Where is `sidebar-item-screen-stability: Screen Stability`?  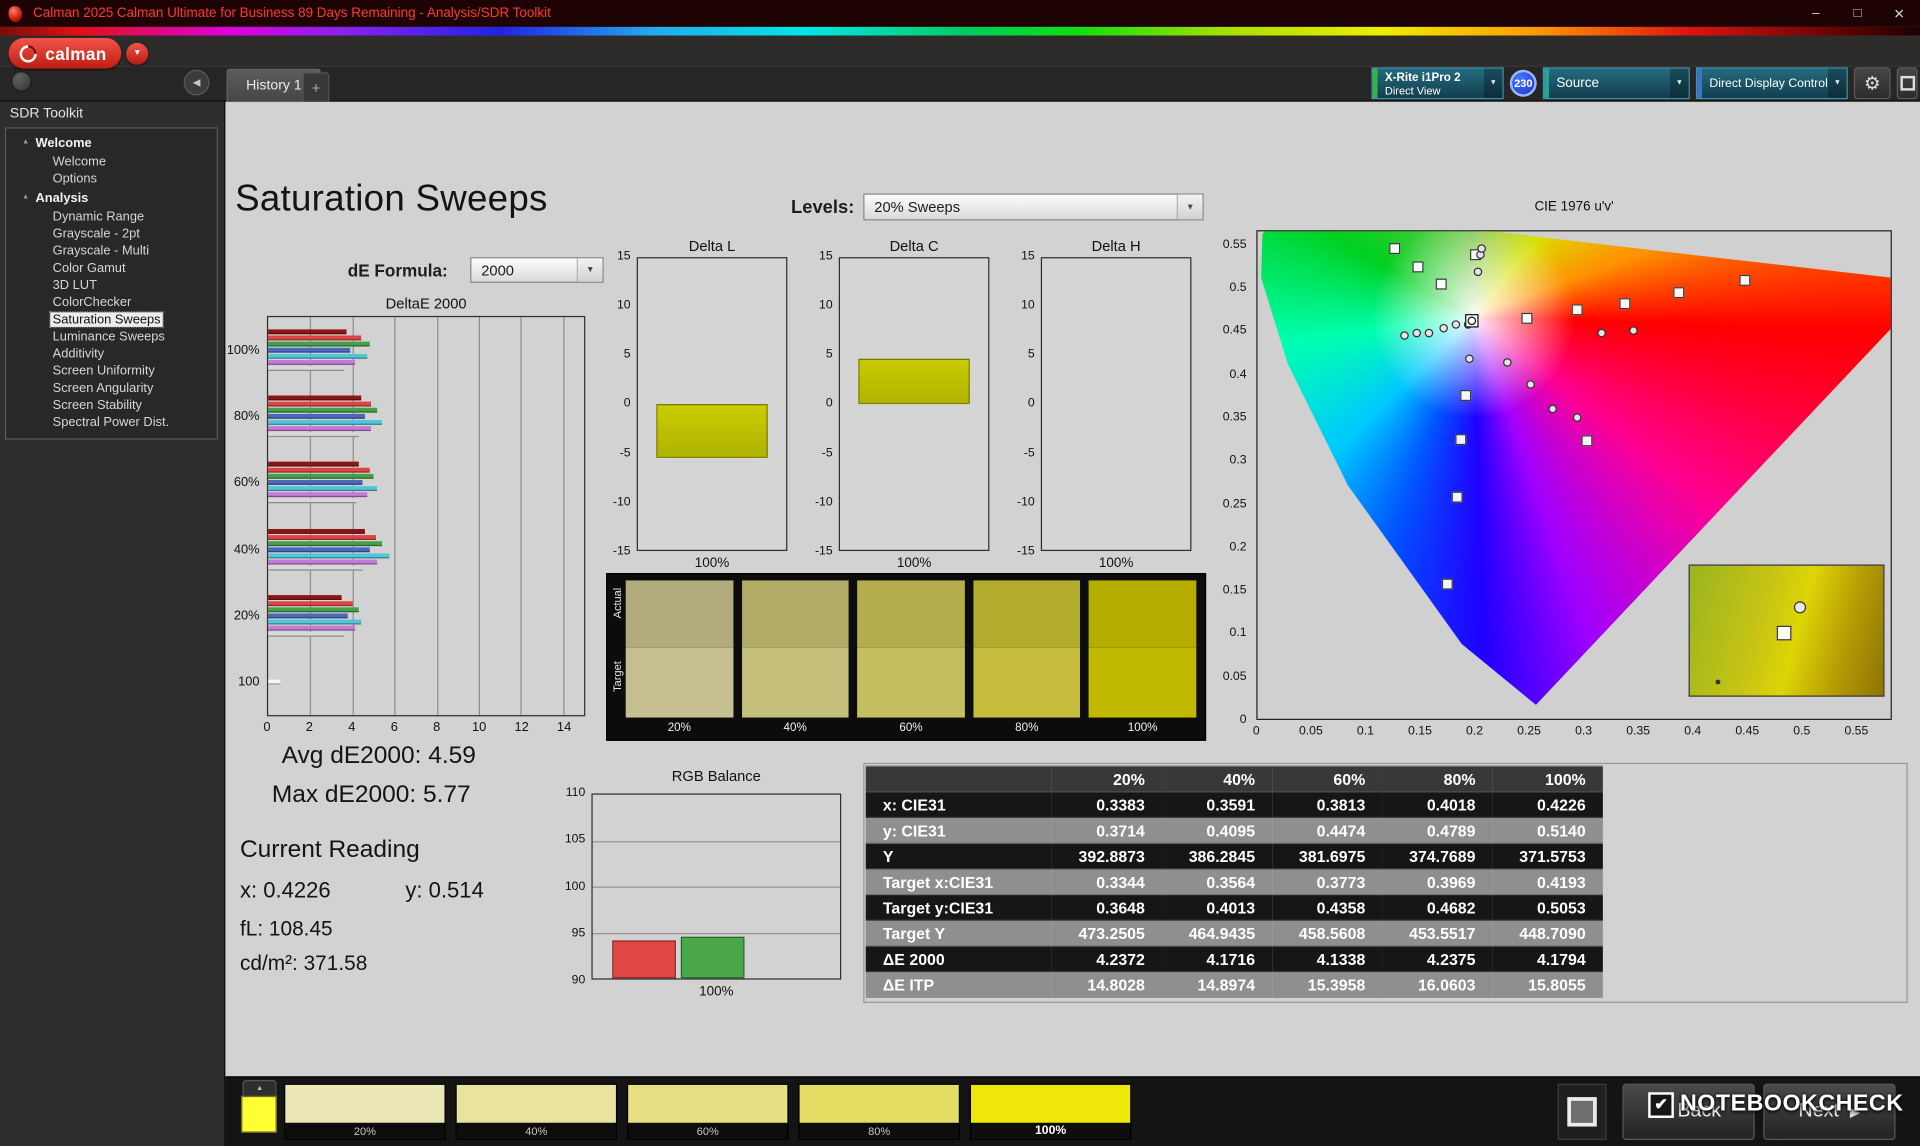
sidebar-item-screen-stability: Screen Stability is located at coordinates (111, 405).